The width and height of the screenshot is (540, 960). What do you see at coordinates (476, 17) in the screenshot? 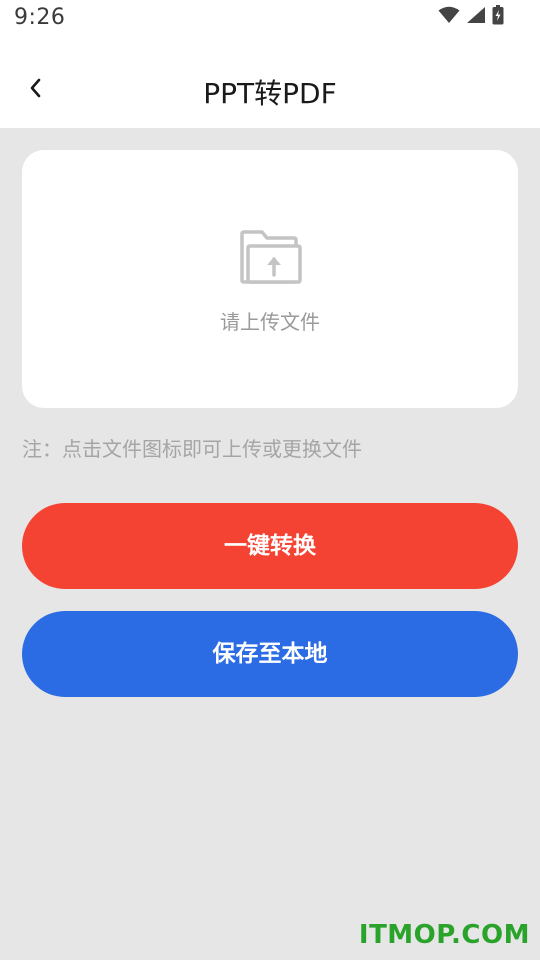
I see `signal-icon` at bounding box center [476, 17].